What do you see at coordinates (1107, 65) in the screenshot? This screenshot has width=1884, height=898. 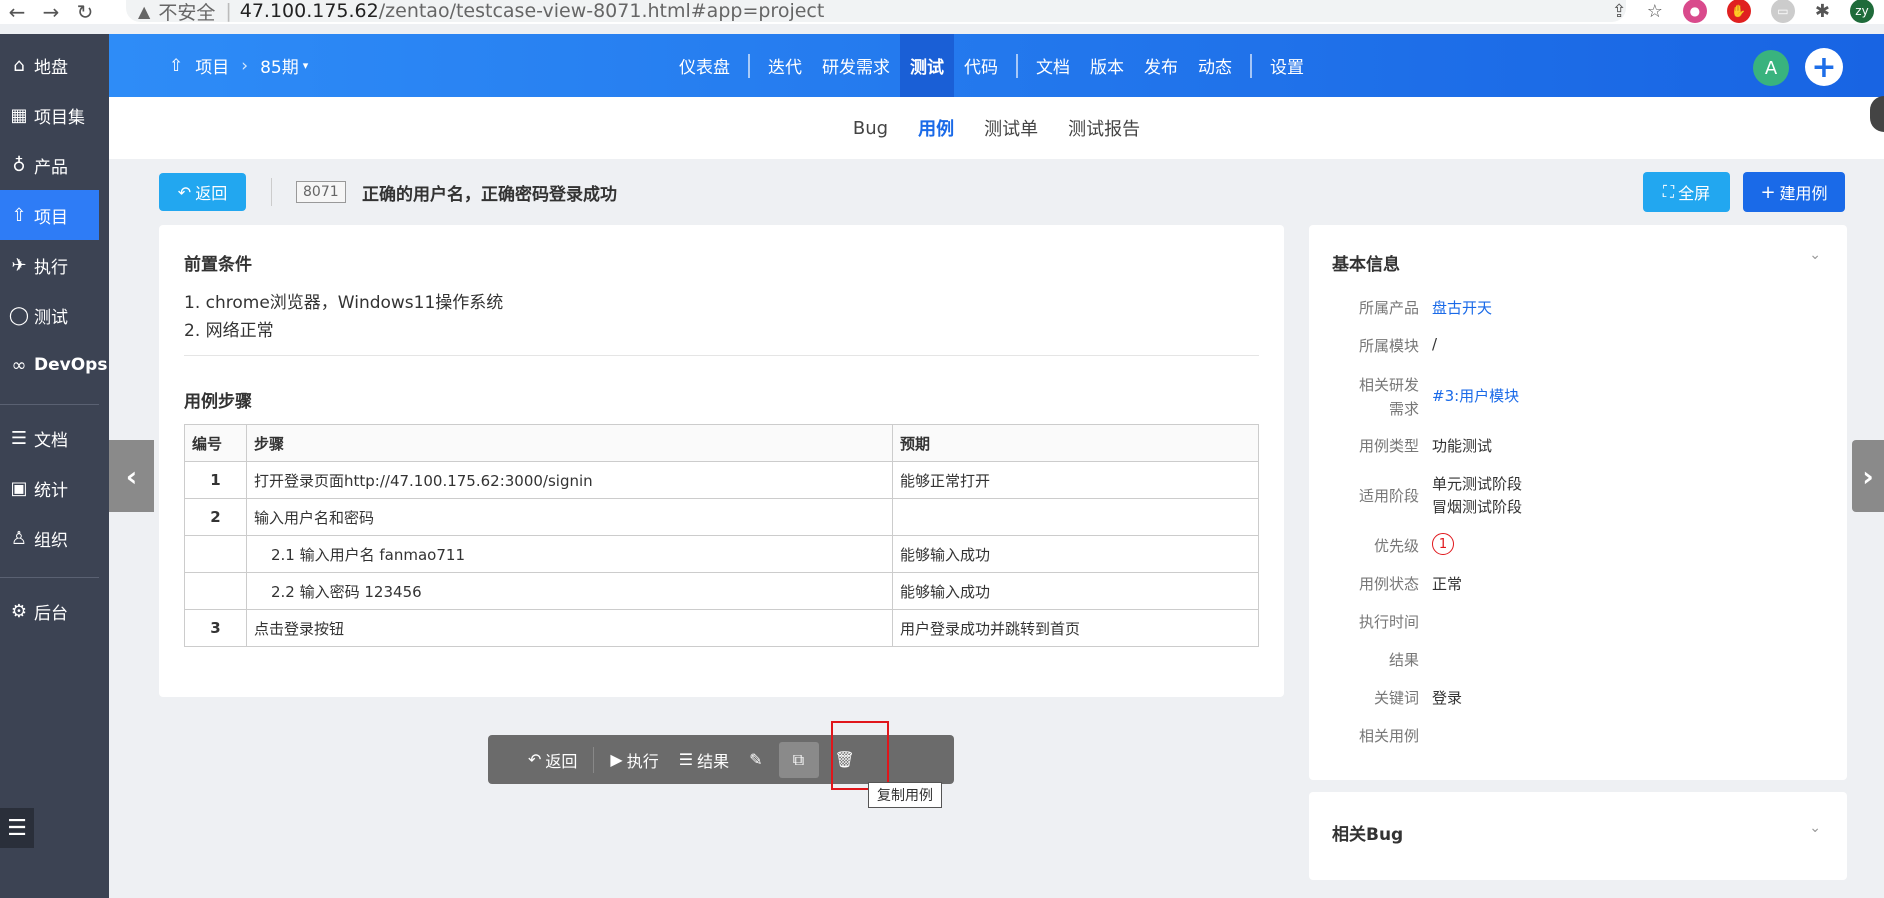 I see `nav-build: 版本` at bounding box center [1107, 65].